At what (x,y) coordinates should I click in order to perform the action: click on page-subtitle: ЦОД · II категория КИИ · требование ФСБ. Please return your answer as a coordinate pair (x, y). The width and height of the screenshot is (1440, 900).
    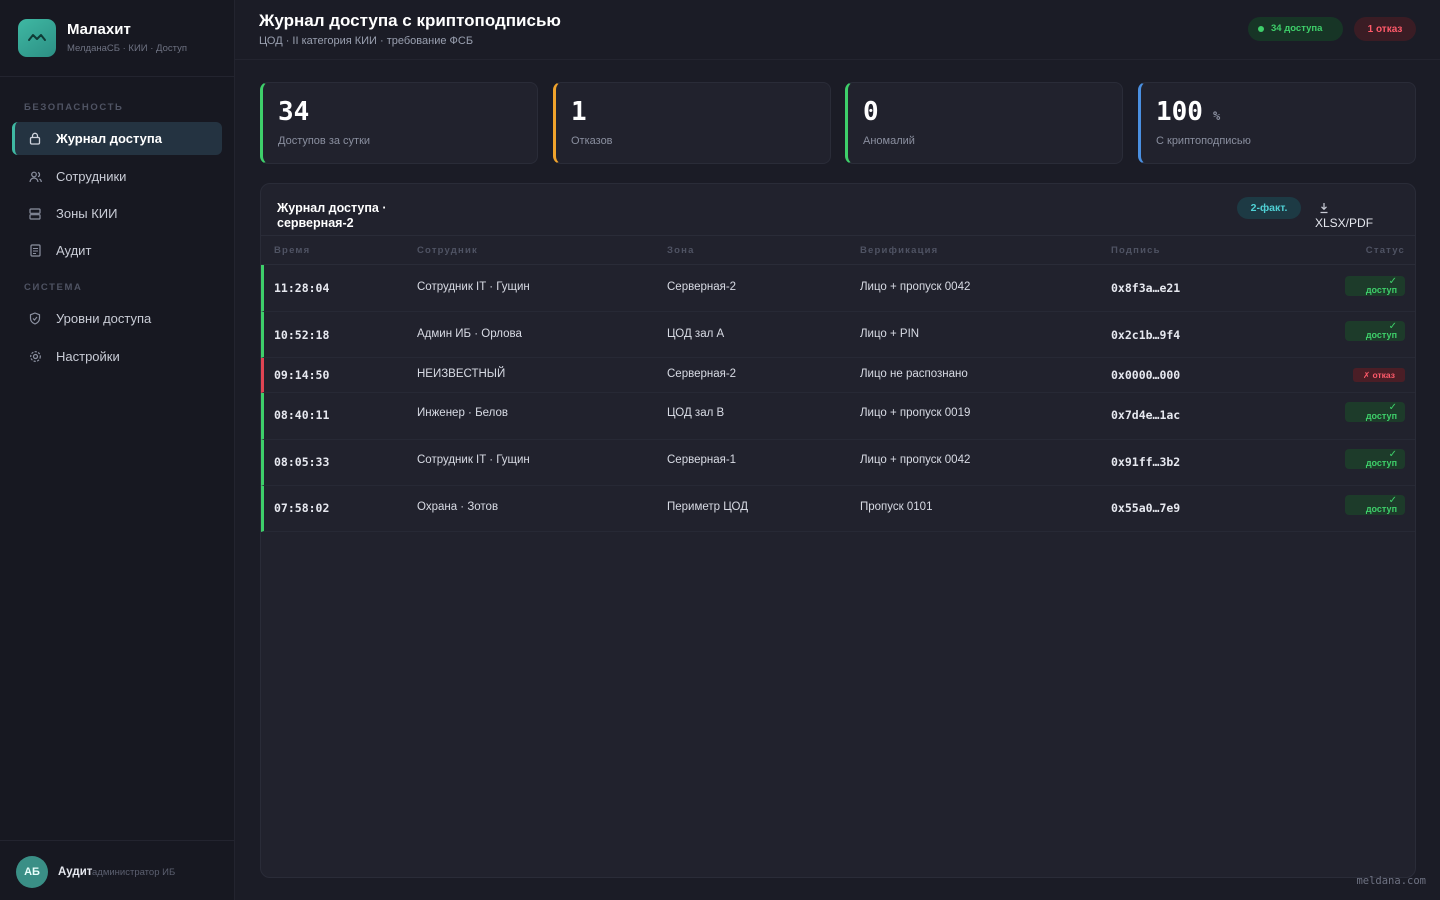
    Looking at the image, I should click on (366, 41).